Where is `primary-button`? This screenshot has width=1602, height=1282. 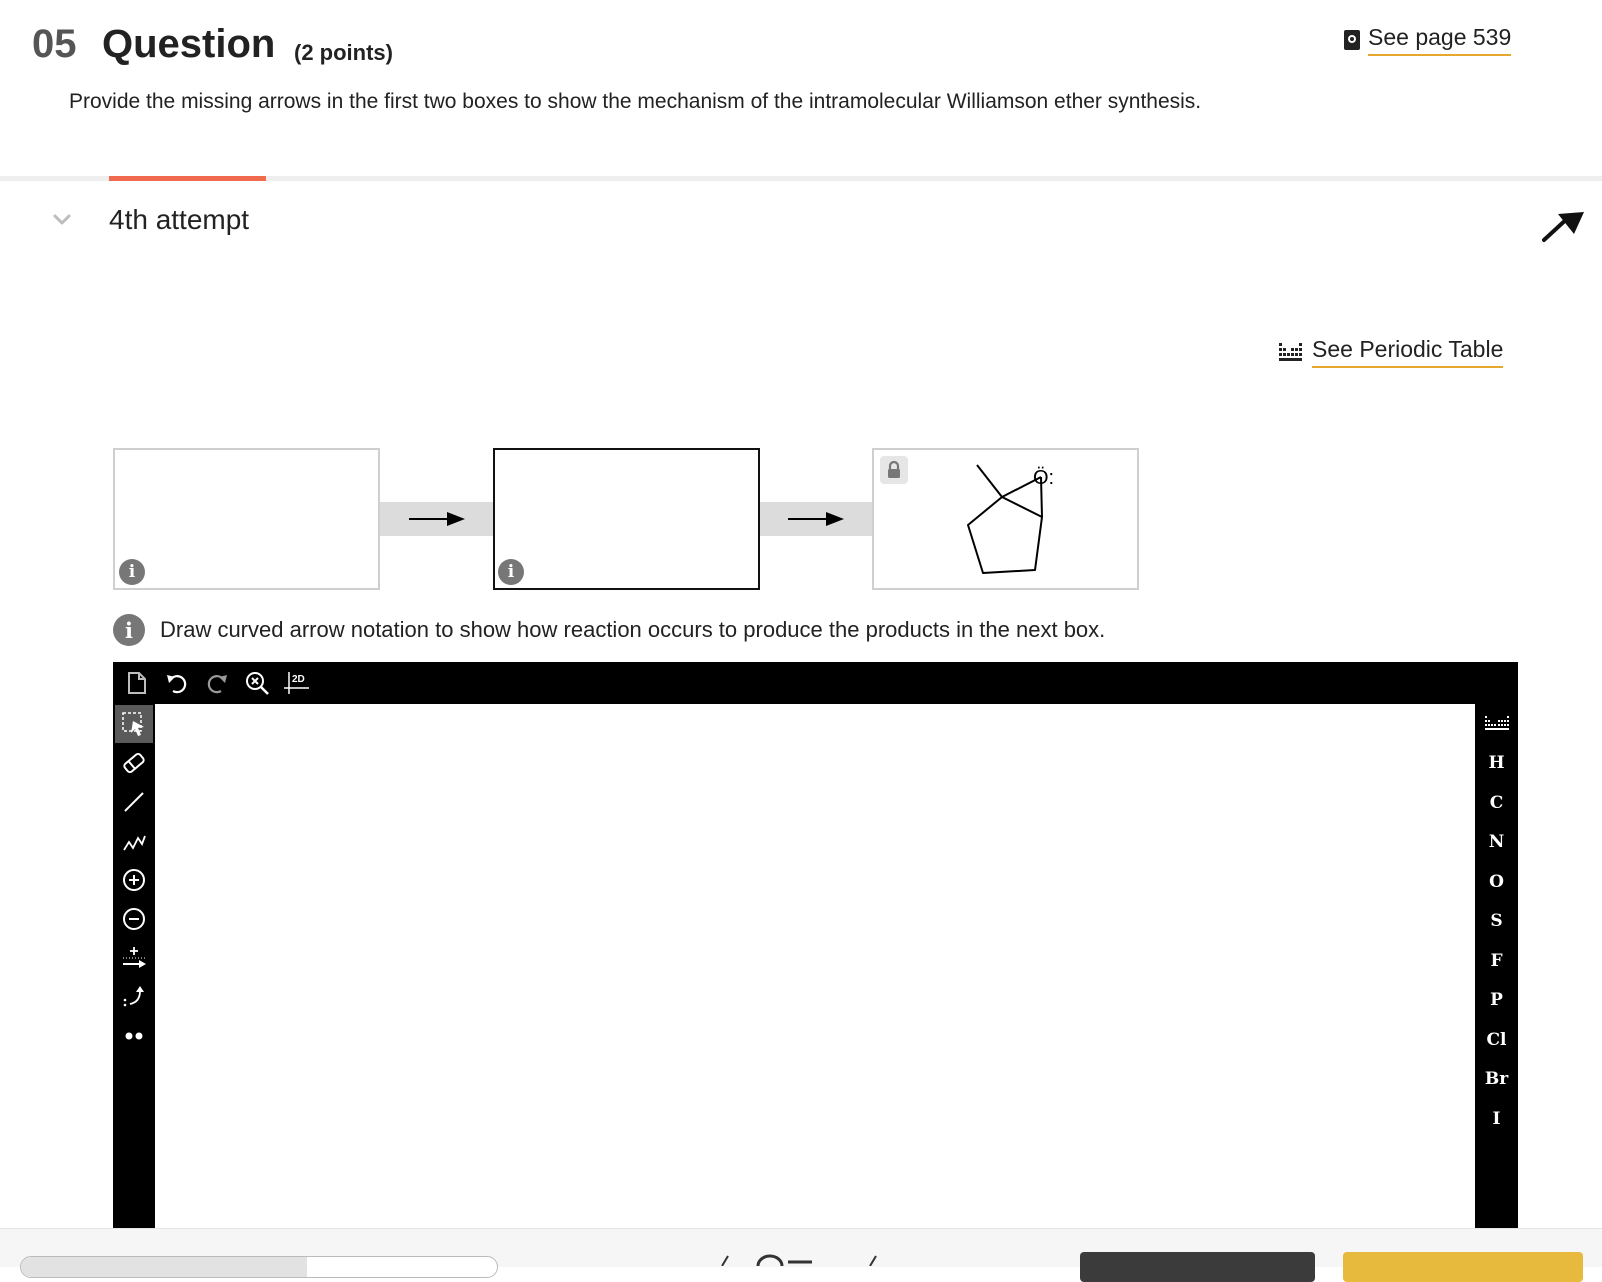
primary-button is located at coordinates (1463, 1267).